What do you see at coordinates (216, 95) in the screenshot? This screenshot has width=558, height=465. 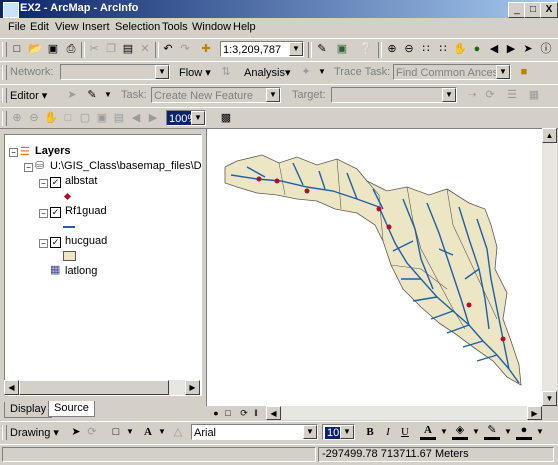 I see `task-combo: Create New Feature ▼` at bounding box center [216, 95].